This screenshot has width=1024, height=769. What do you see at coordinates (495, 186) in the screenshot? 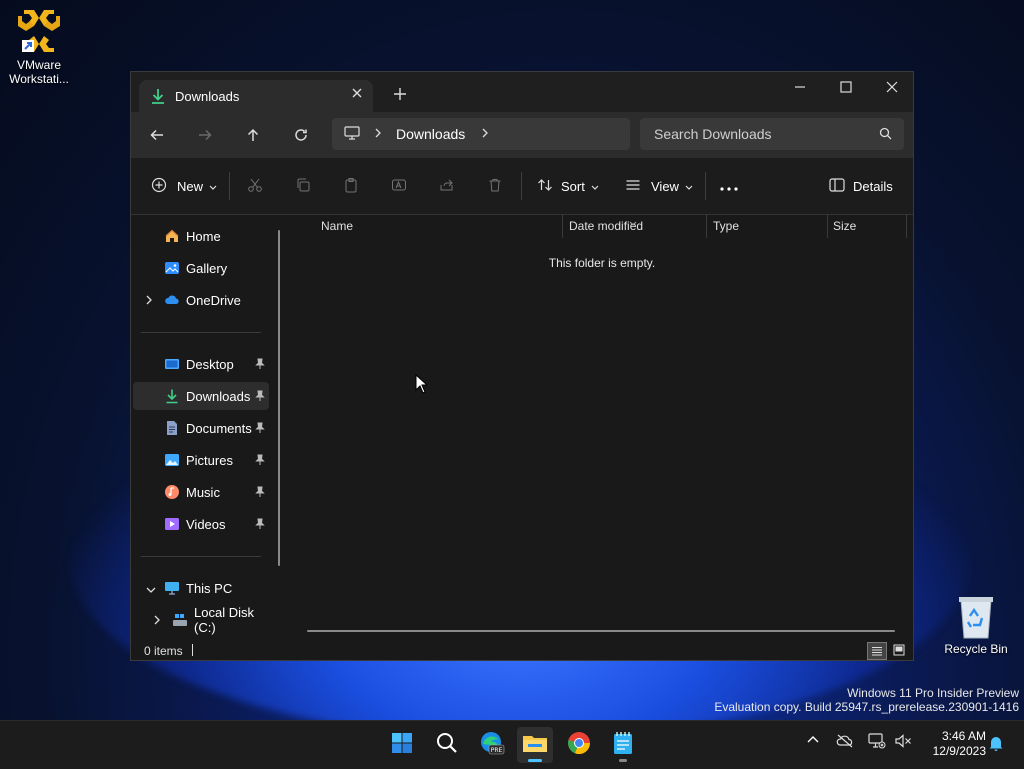
I see `delete-button` at bounding box center [495, 186].